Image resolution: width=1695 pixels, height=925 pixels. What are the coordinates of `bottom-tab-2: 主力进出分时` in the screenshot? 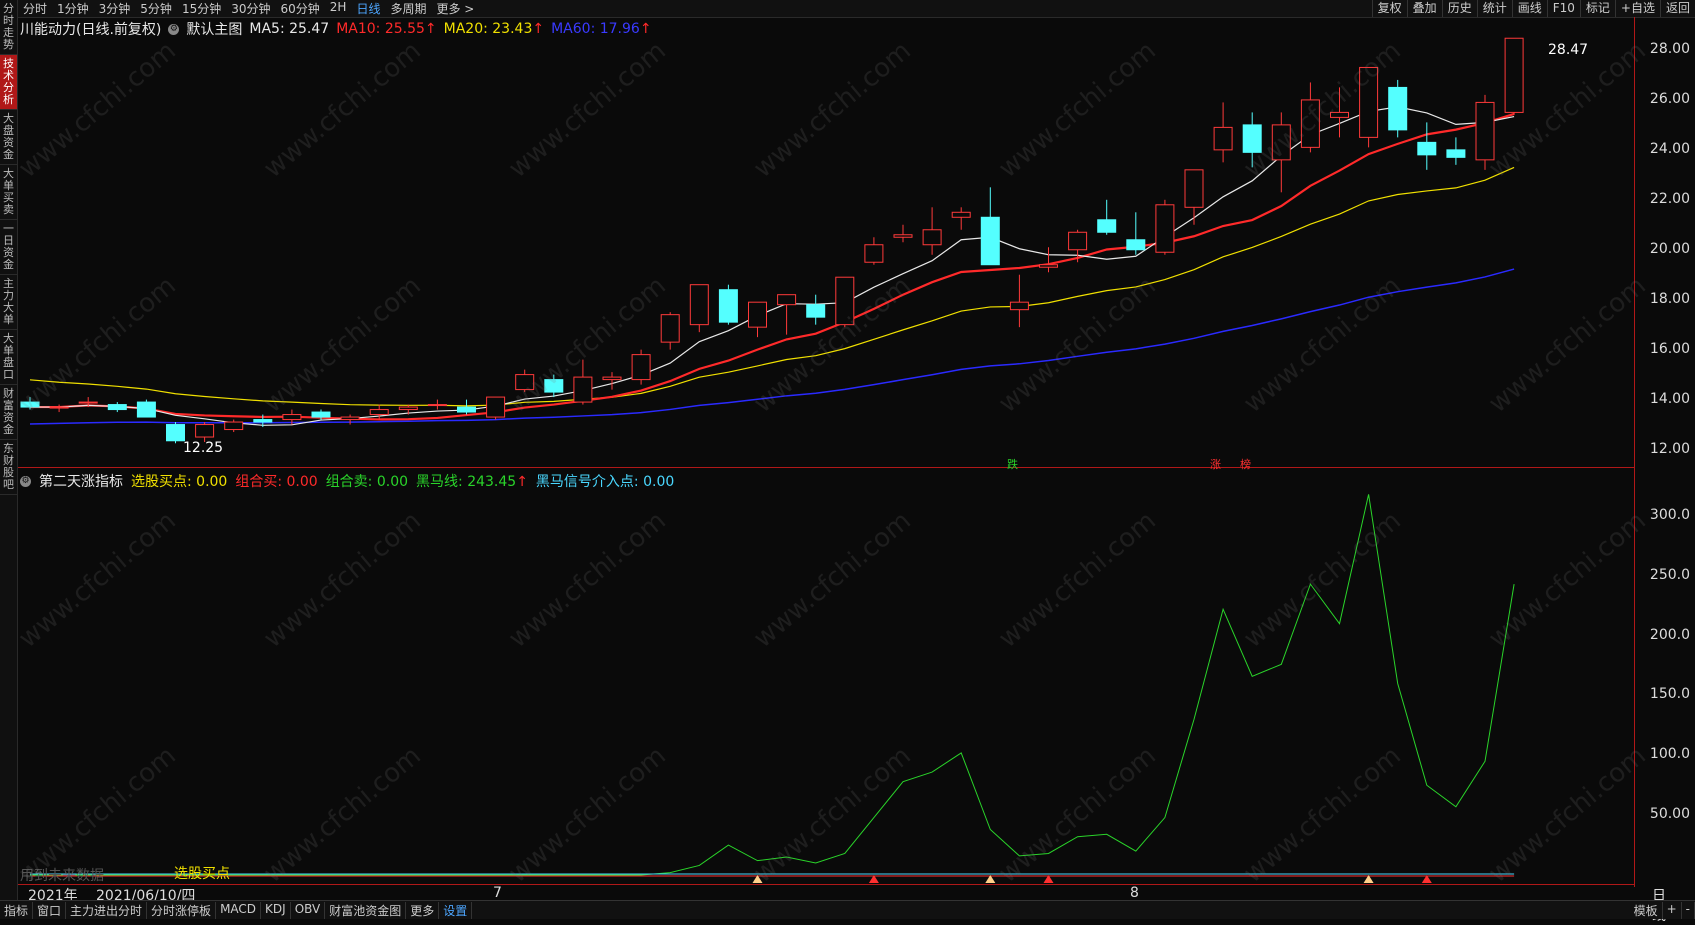 It's located at (107, 910).